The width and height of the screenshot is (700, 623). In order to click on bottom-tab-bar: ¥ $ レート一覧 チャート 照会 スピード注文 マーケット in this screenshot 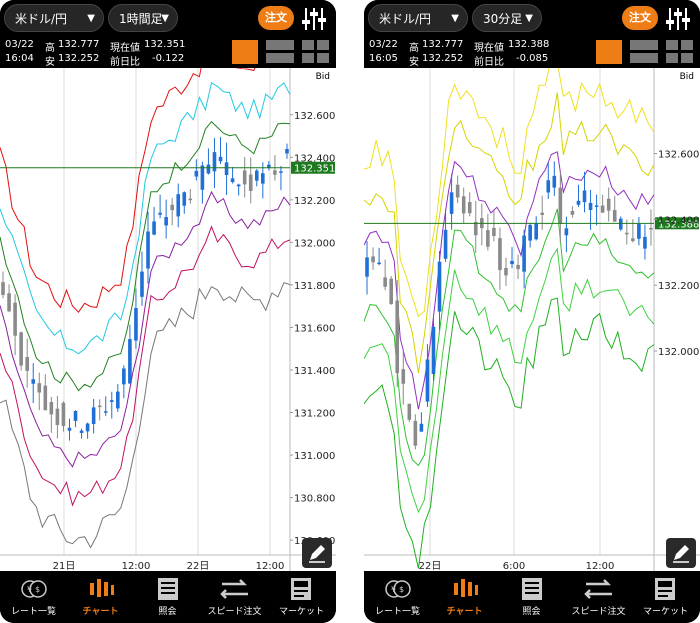, I will do `click(168, 597)`.